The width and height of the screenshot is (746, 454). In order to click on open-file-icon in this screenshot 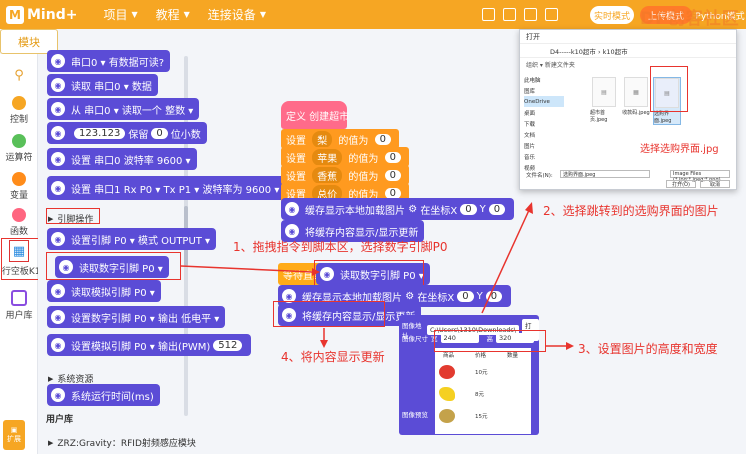, I will do `click(509, 14)`.